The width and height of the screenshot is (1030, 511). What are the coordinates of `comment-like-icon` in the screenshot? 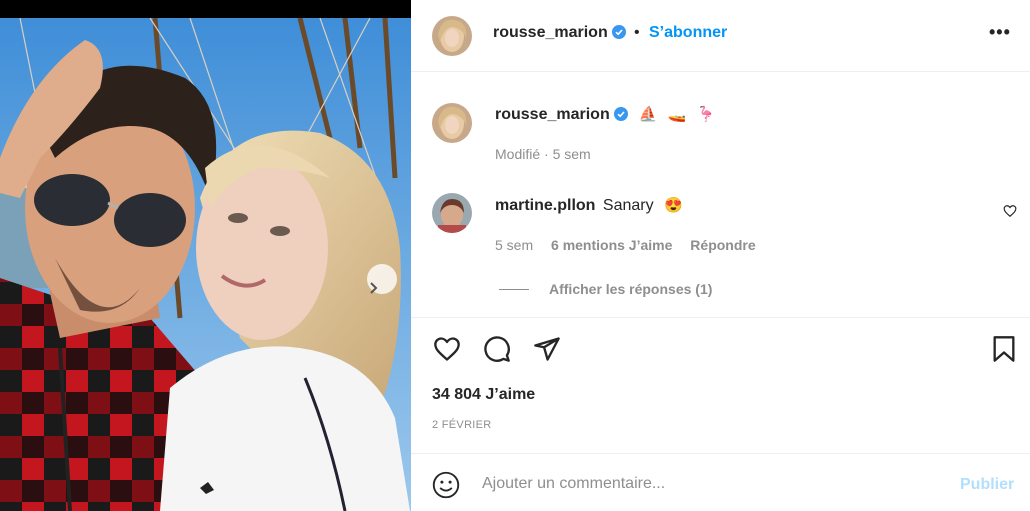 It's located at (1010, 211).